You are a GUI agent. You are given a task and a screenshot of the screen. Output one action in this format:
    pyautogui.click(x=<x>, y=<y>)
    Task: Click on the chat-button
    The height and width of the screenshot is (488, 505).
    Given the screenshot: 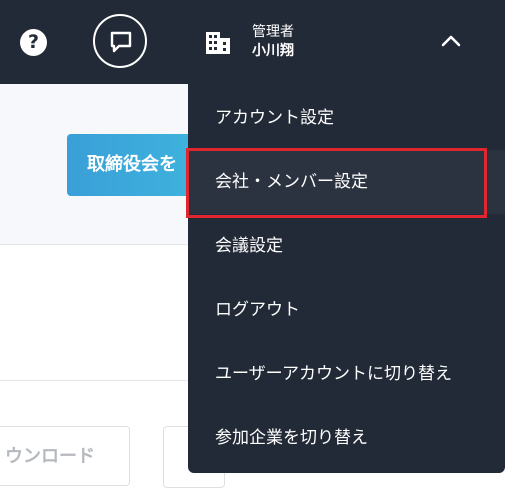 What is the action you would take?
    pyautogui.click(x=120, y=41)
    